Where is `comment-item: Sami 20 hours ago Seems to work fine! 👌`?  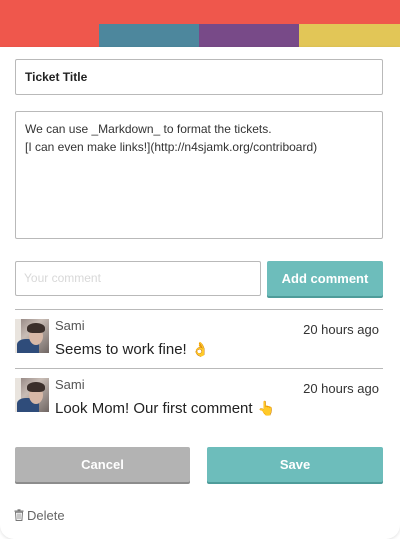 comment-item: Sami 20 hours ago Seems to work fine! 👌 is located at coordinates (199, 340).